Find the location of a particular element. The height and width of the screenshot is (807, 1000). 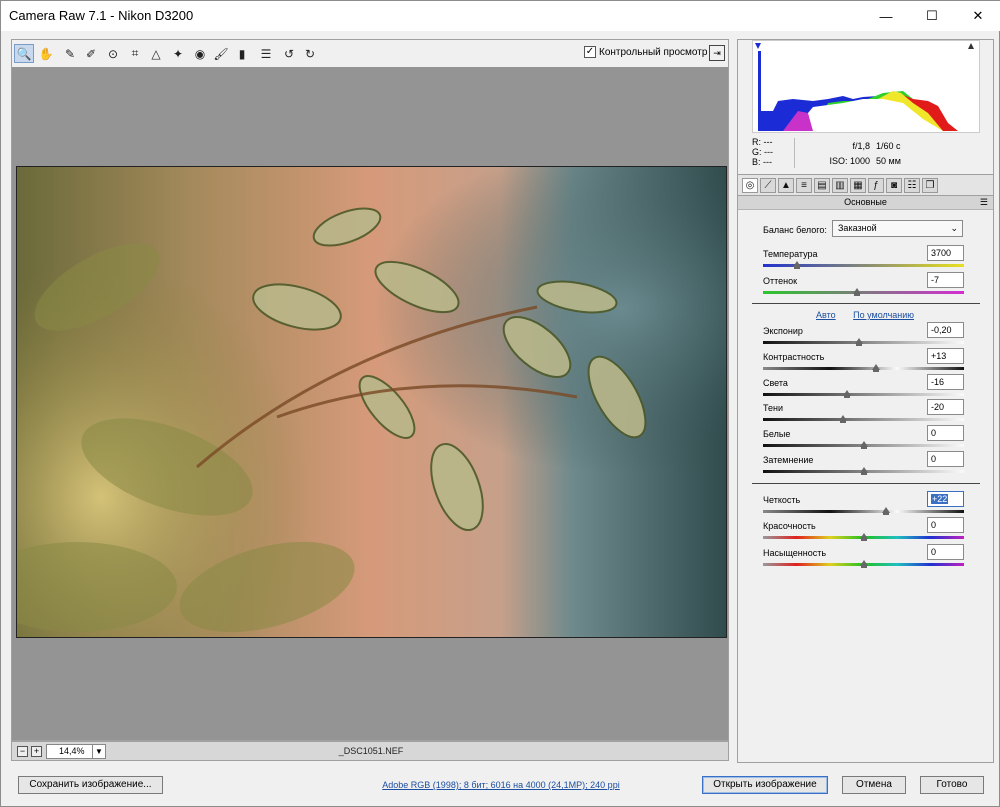

clarity-field: +22 is located at coordinates (945, 499).